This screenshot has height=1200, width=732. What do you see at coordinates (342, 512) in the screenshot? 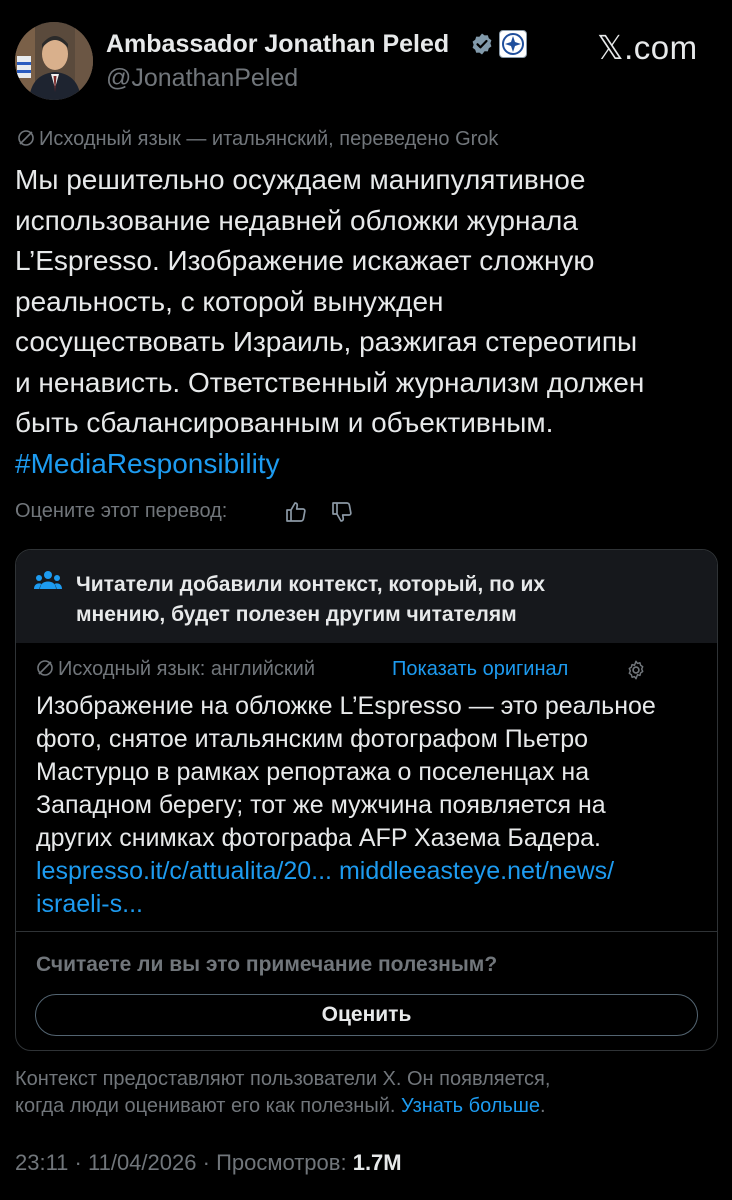
I see `thumbs-down-icon` at bounding box center [342, 512].